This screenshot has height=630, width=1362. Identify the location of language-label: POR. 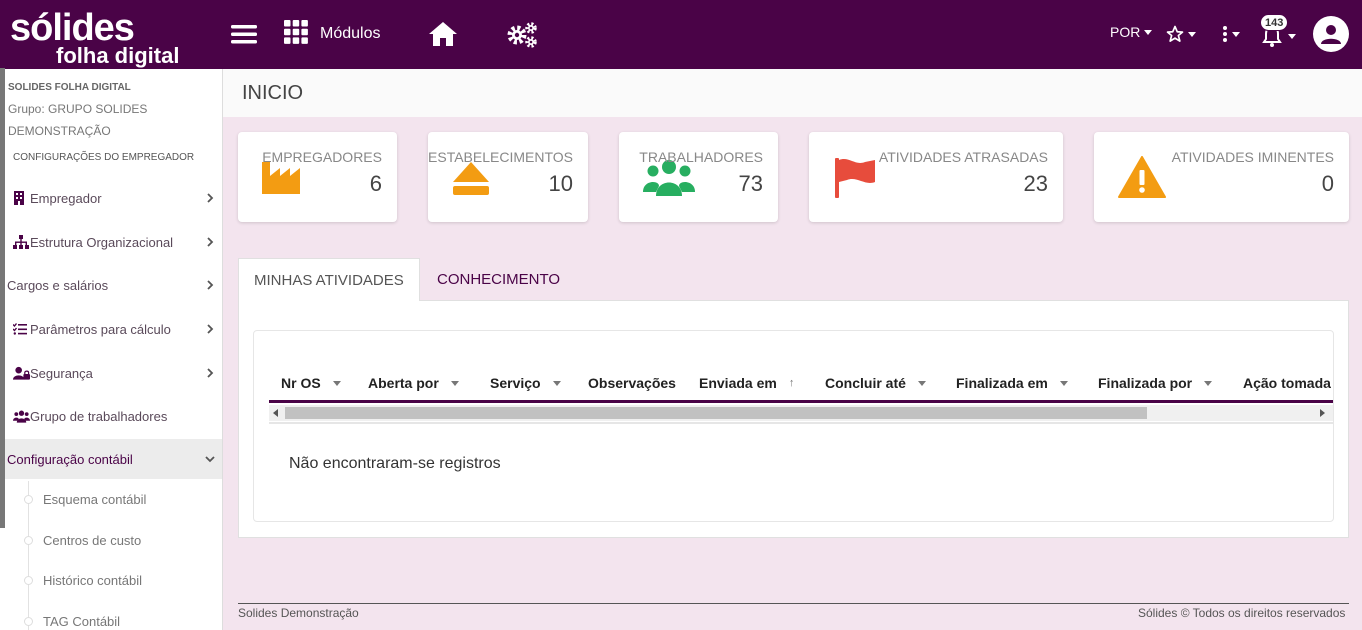
(1125, 32).